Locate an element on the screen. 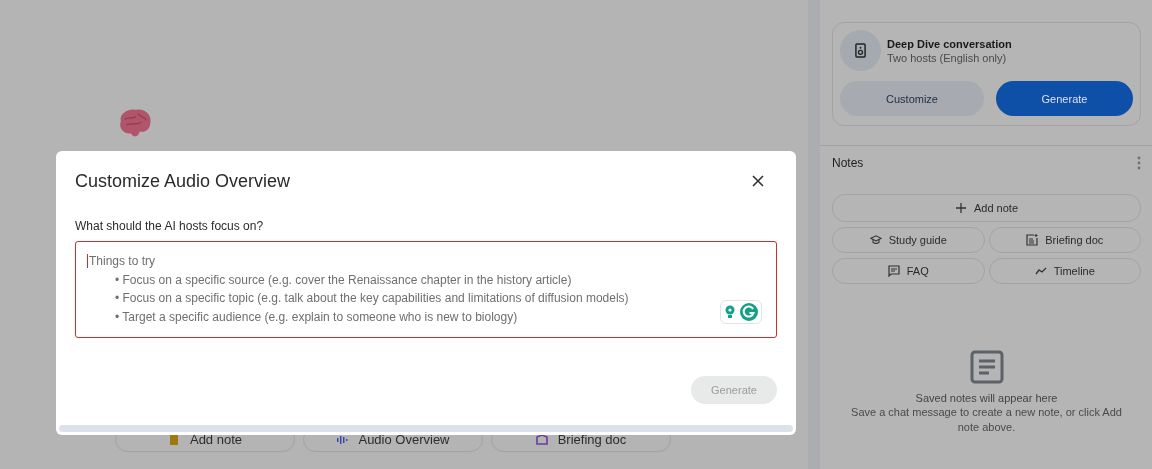 This screenshot has width=1152, height=469. waveform-icon is located at coordinates (342, 439).